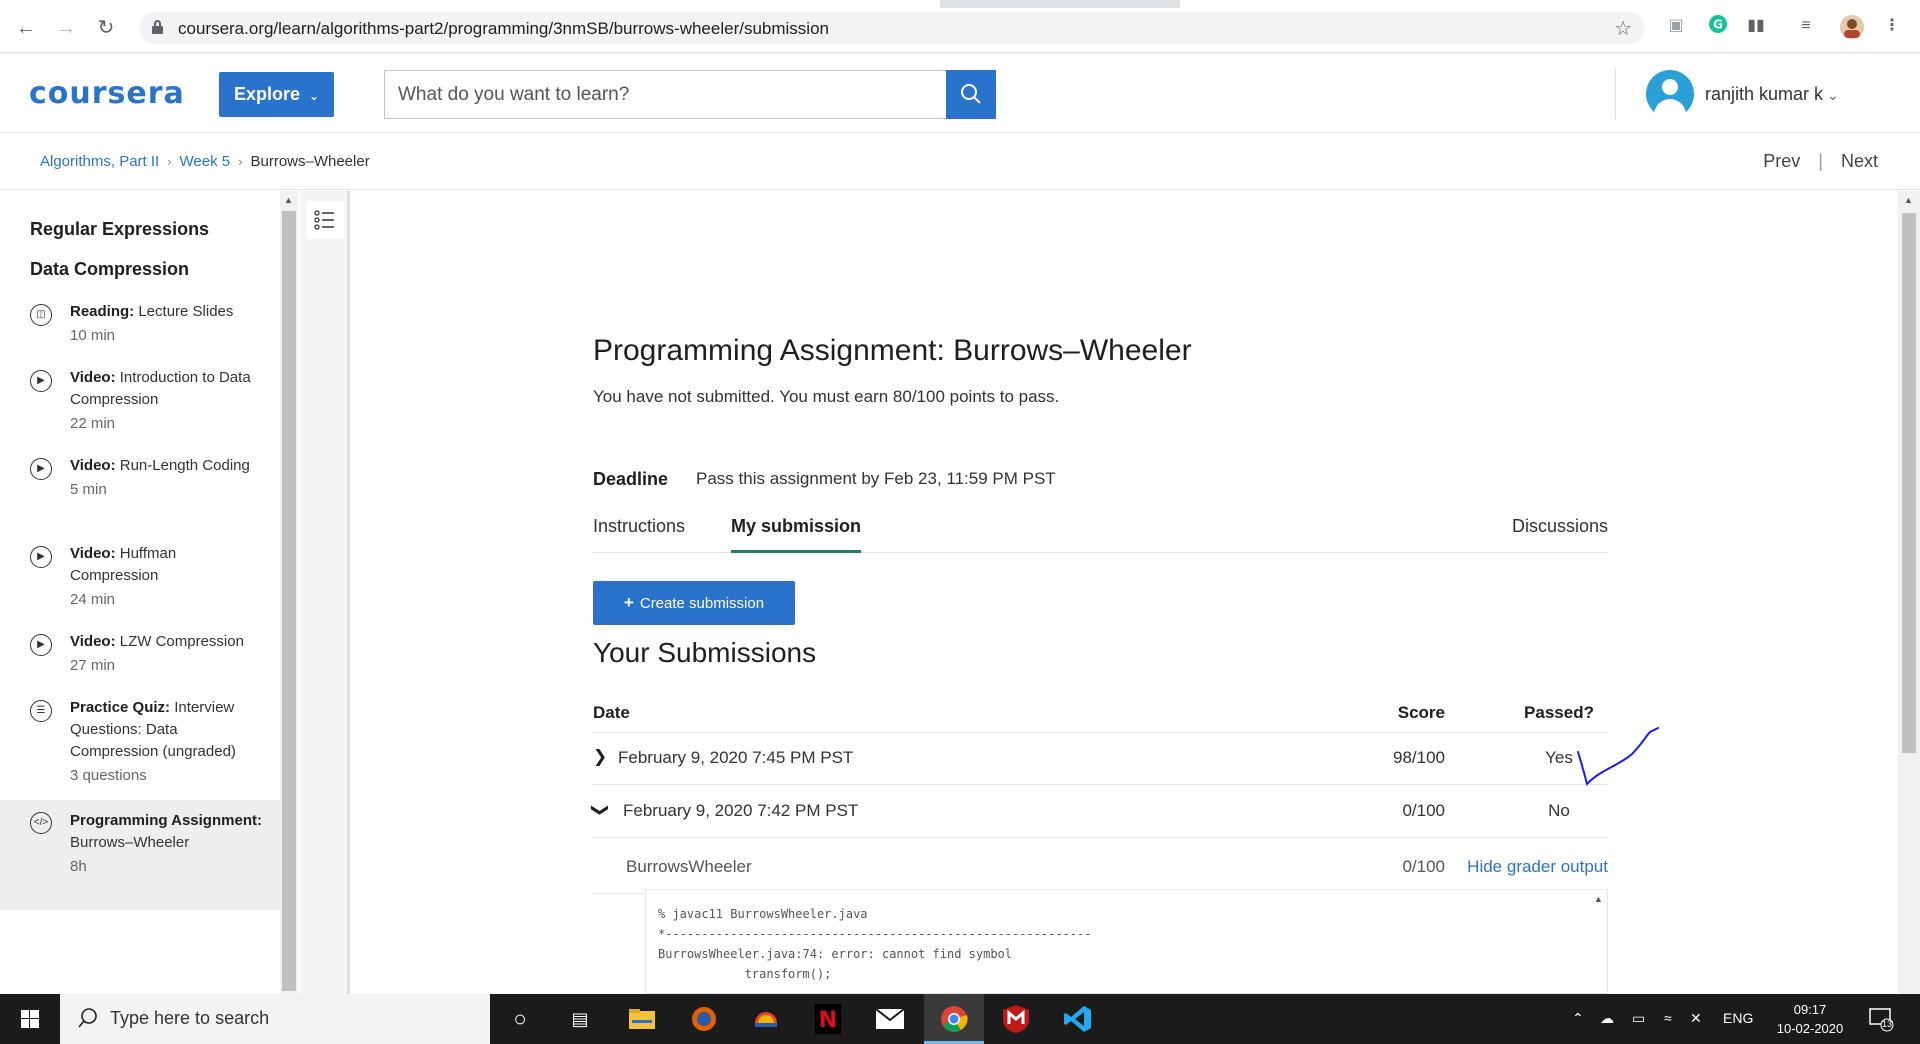 The image size is (1920, 1044). I want to click on taskbar-clock: 09:17 10-02-2020, so click(1810, 1019).